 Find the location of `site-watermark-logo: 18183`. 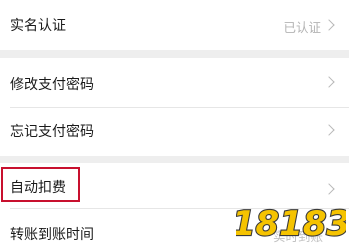

site-watermark-logo: 18183 is located at coordinates (291, 223).